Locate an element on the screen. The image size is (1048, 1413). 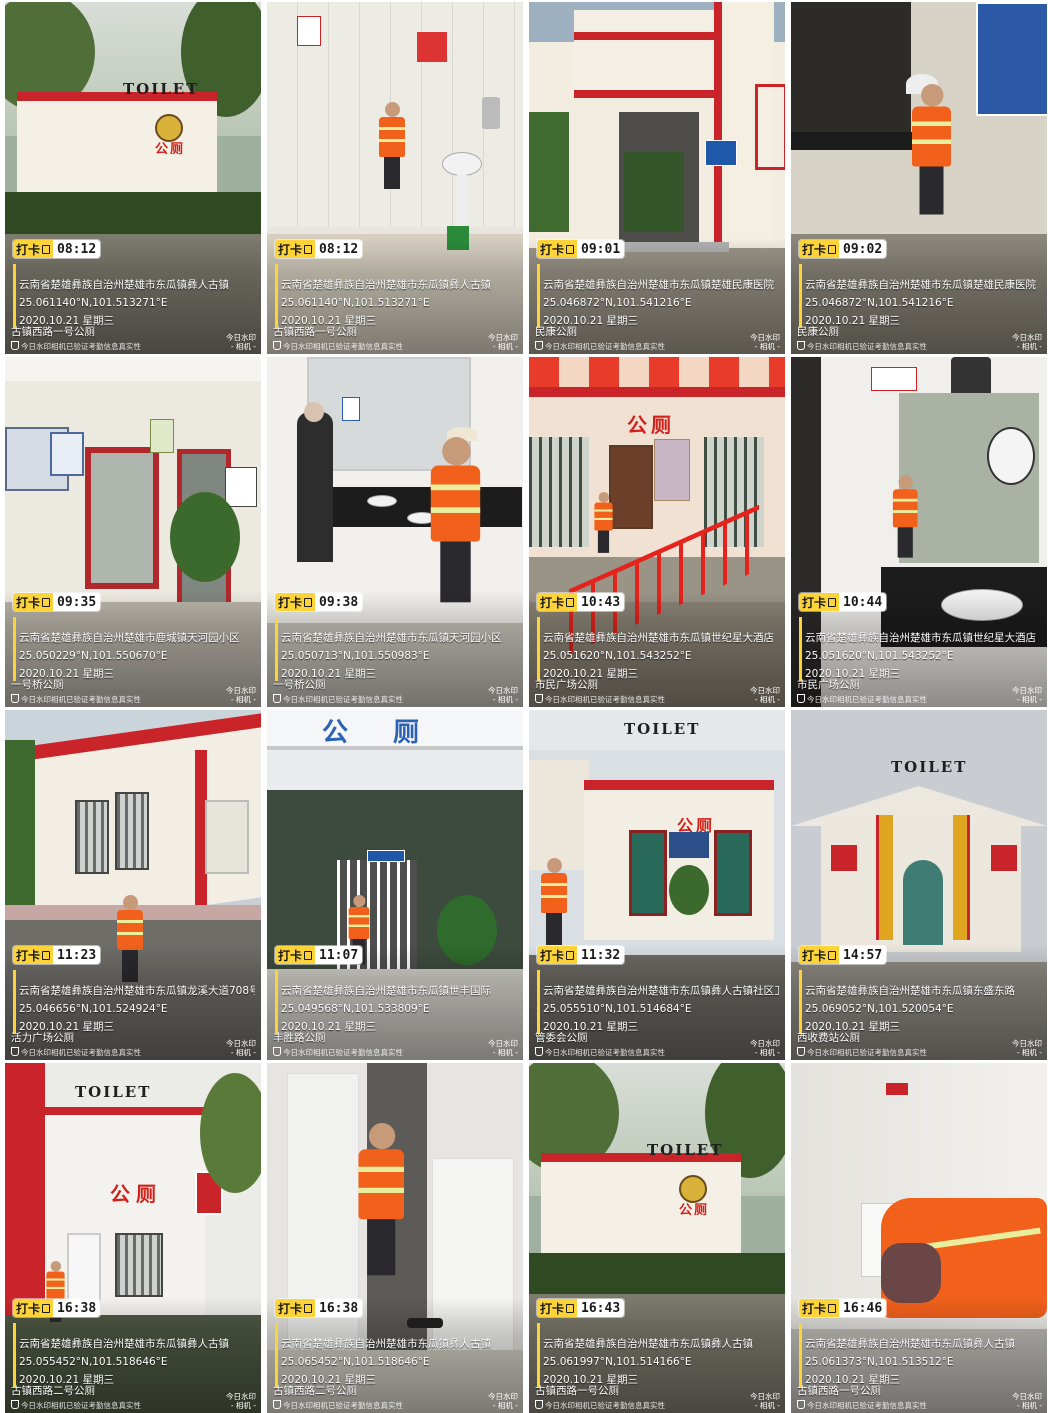
toilet-sign: TOILET is located at coordinates (662, 729).